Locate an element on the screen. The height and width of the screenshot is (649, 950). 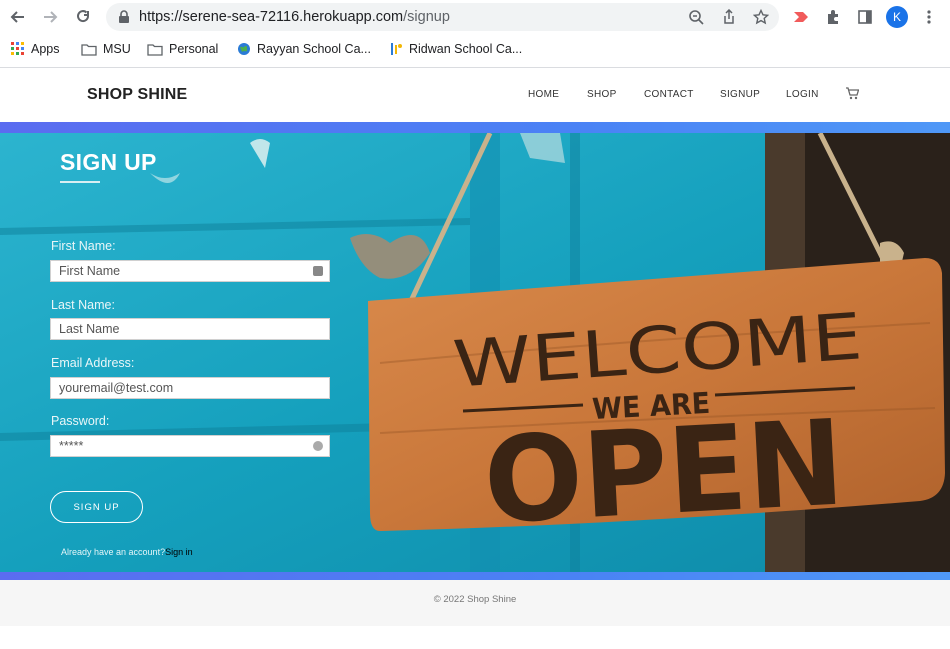
email-placeholder: youremail@test.com is located at coordinates (116, 388).